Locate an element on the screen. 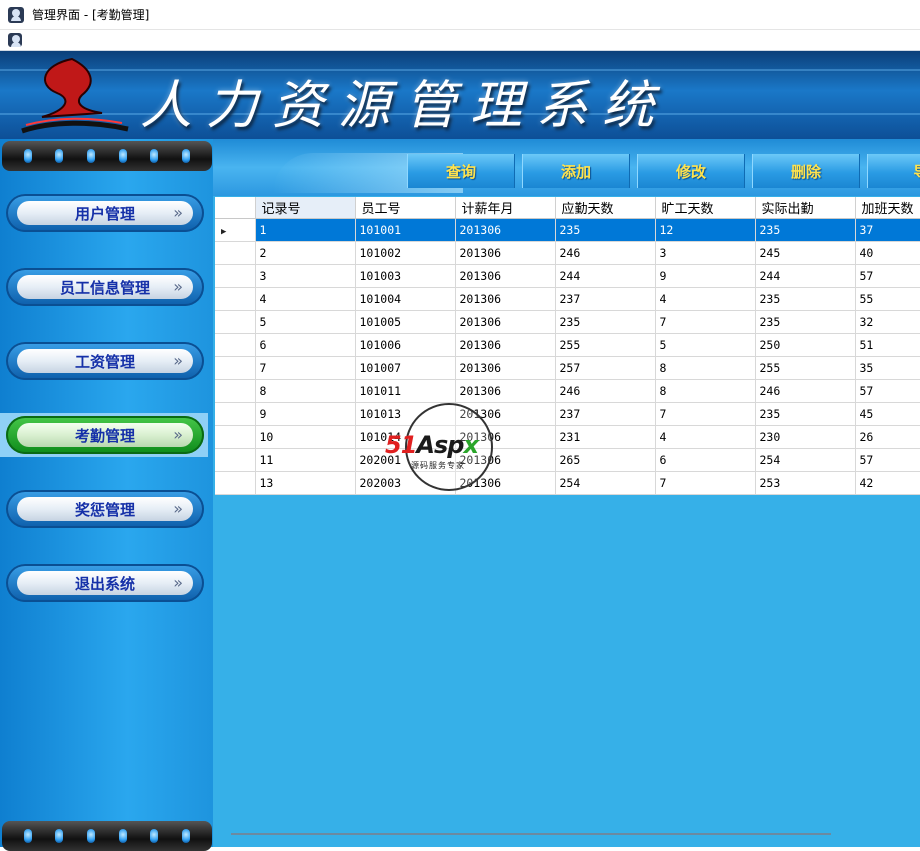  table-cell: 253 is located at coordinates (805, 483).